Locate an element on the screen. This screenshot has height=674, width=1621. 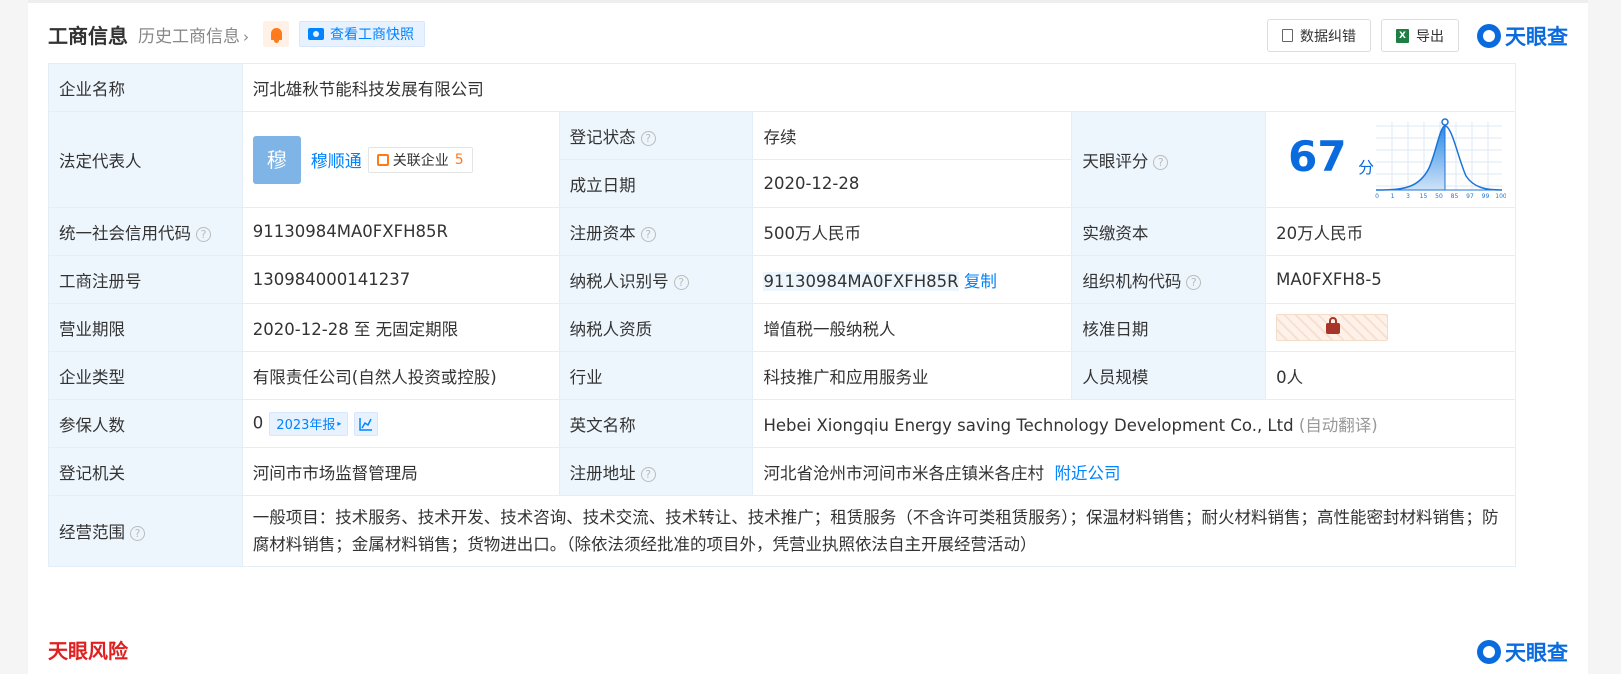
paid-capital-label: 实缴资本 is located at coordinates (1169, 231).